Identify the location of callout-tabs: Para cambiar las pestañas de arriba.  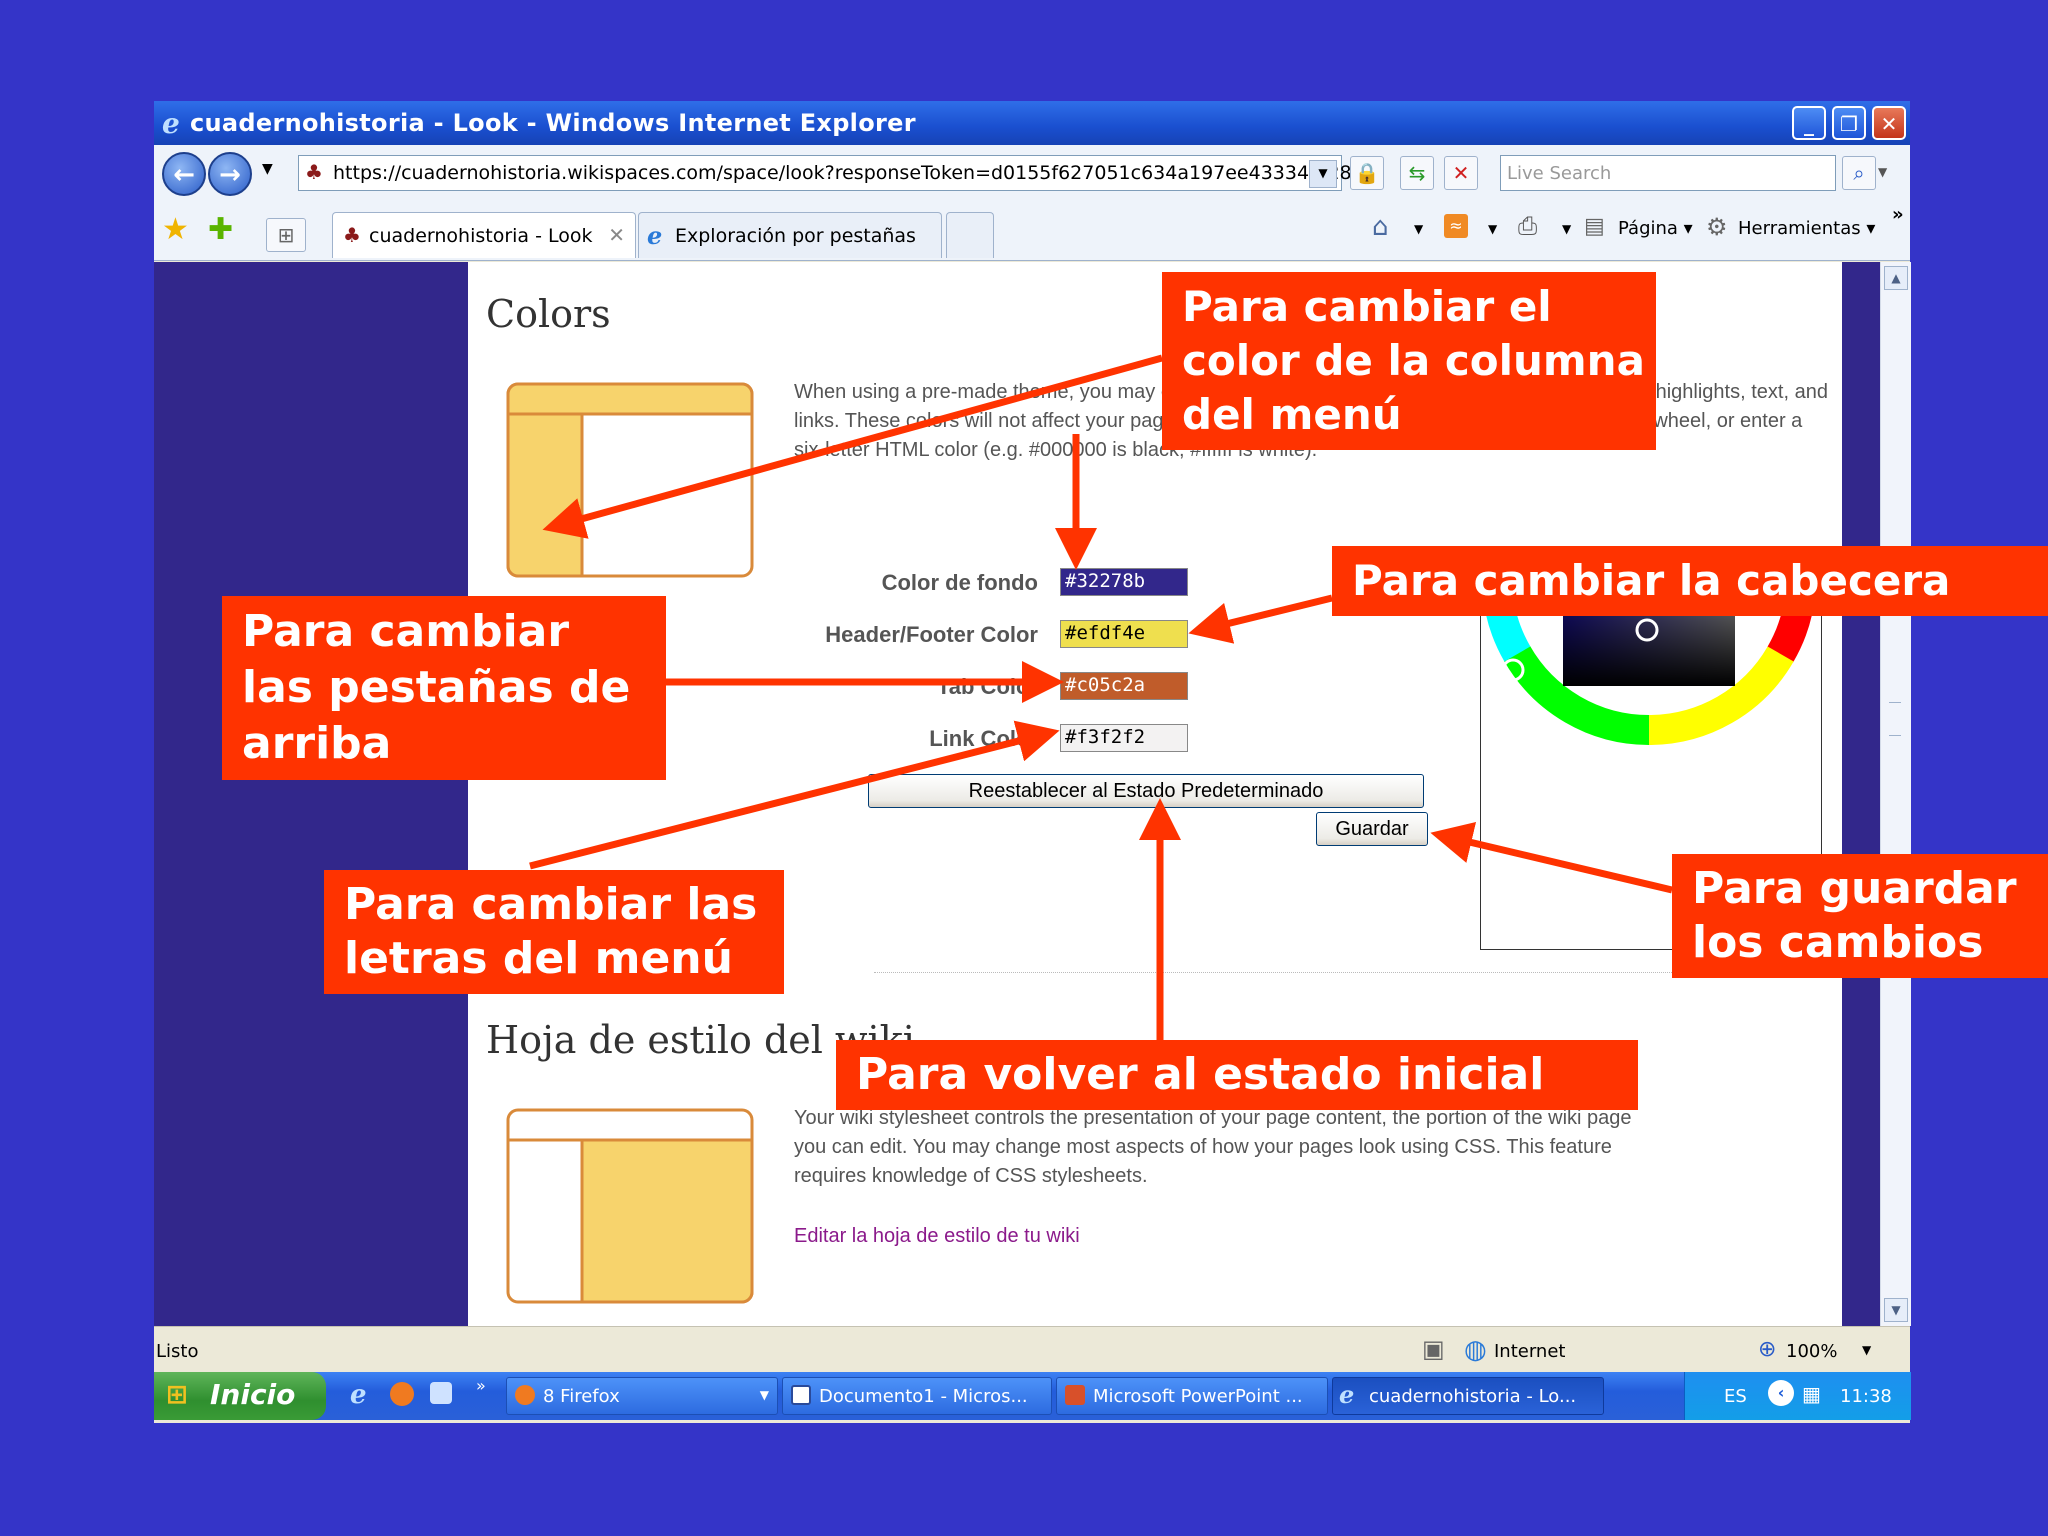
(444, 688).